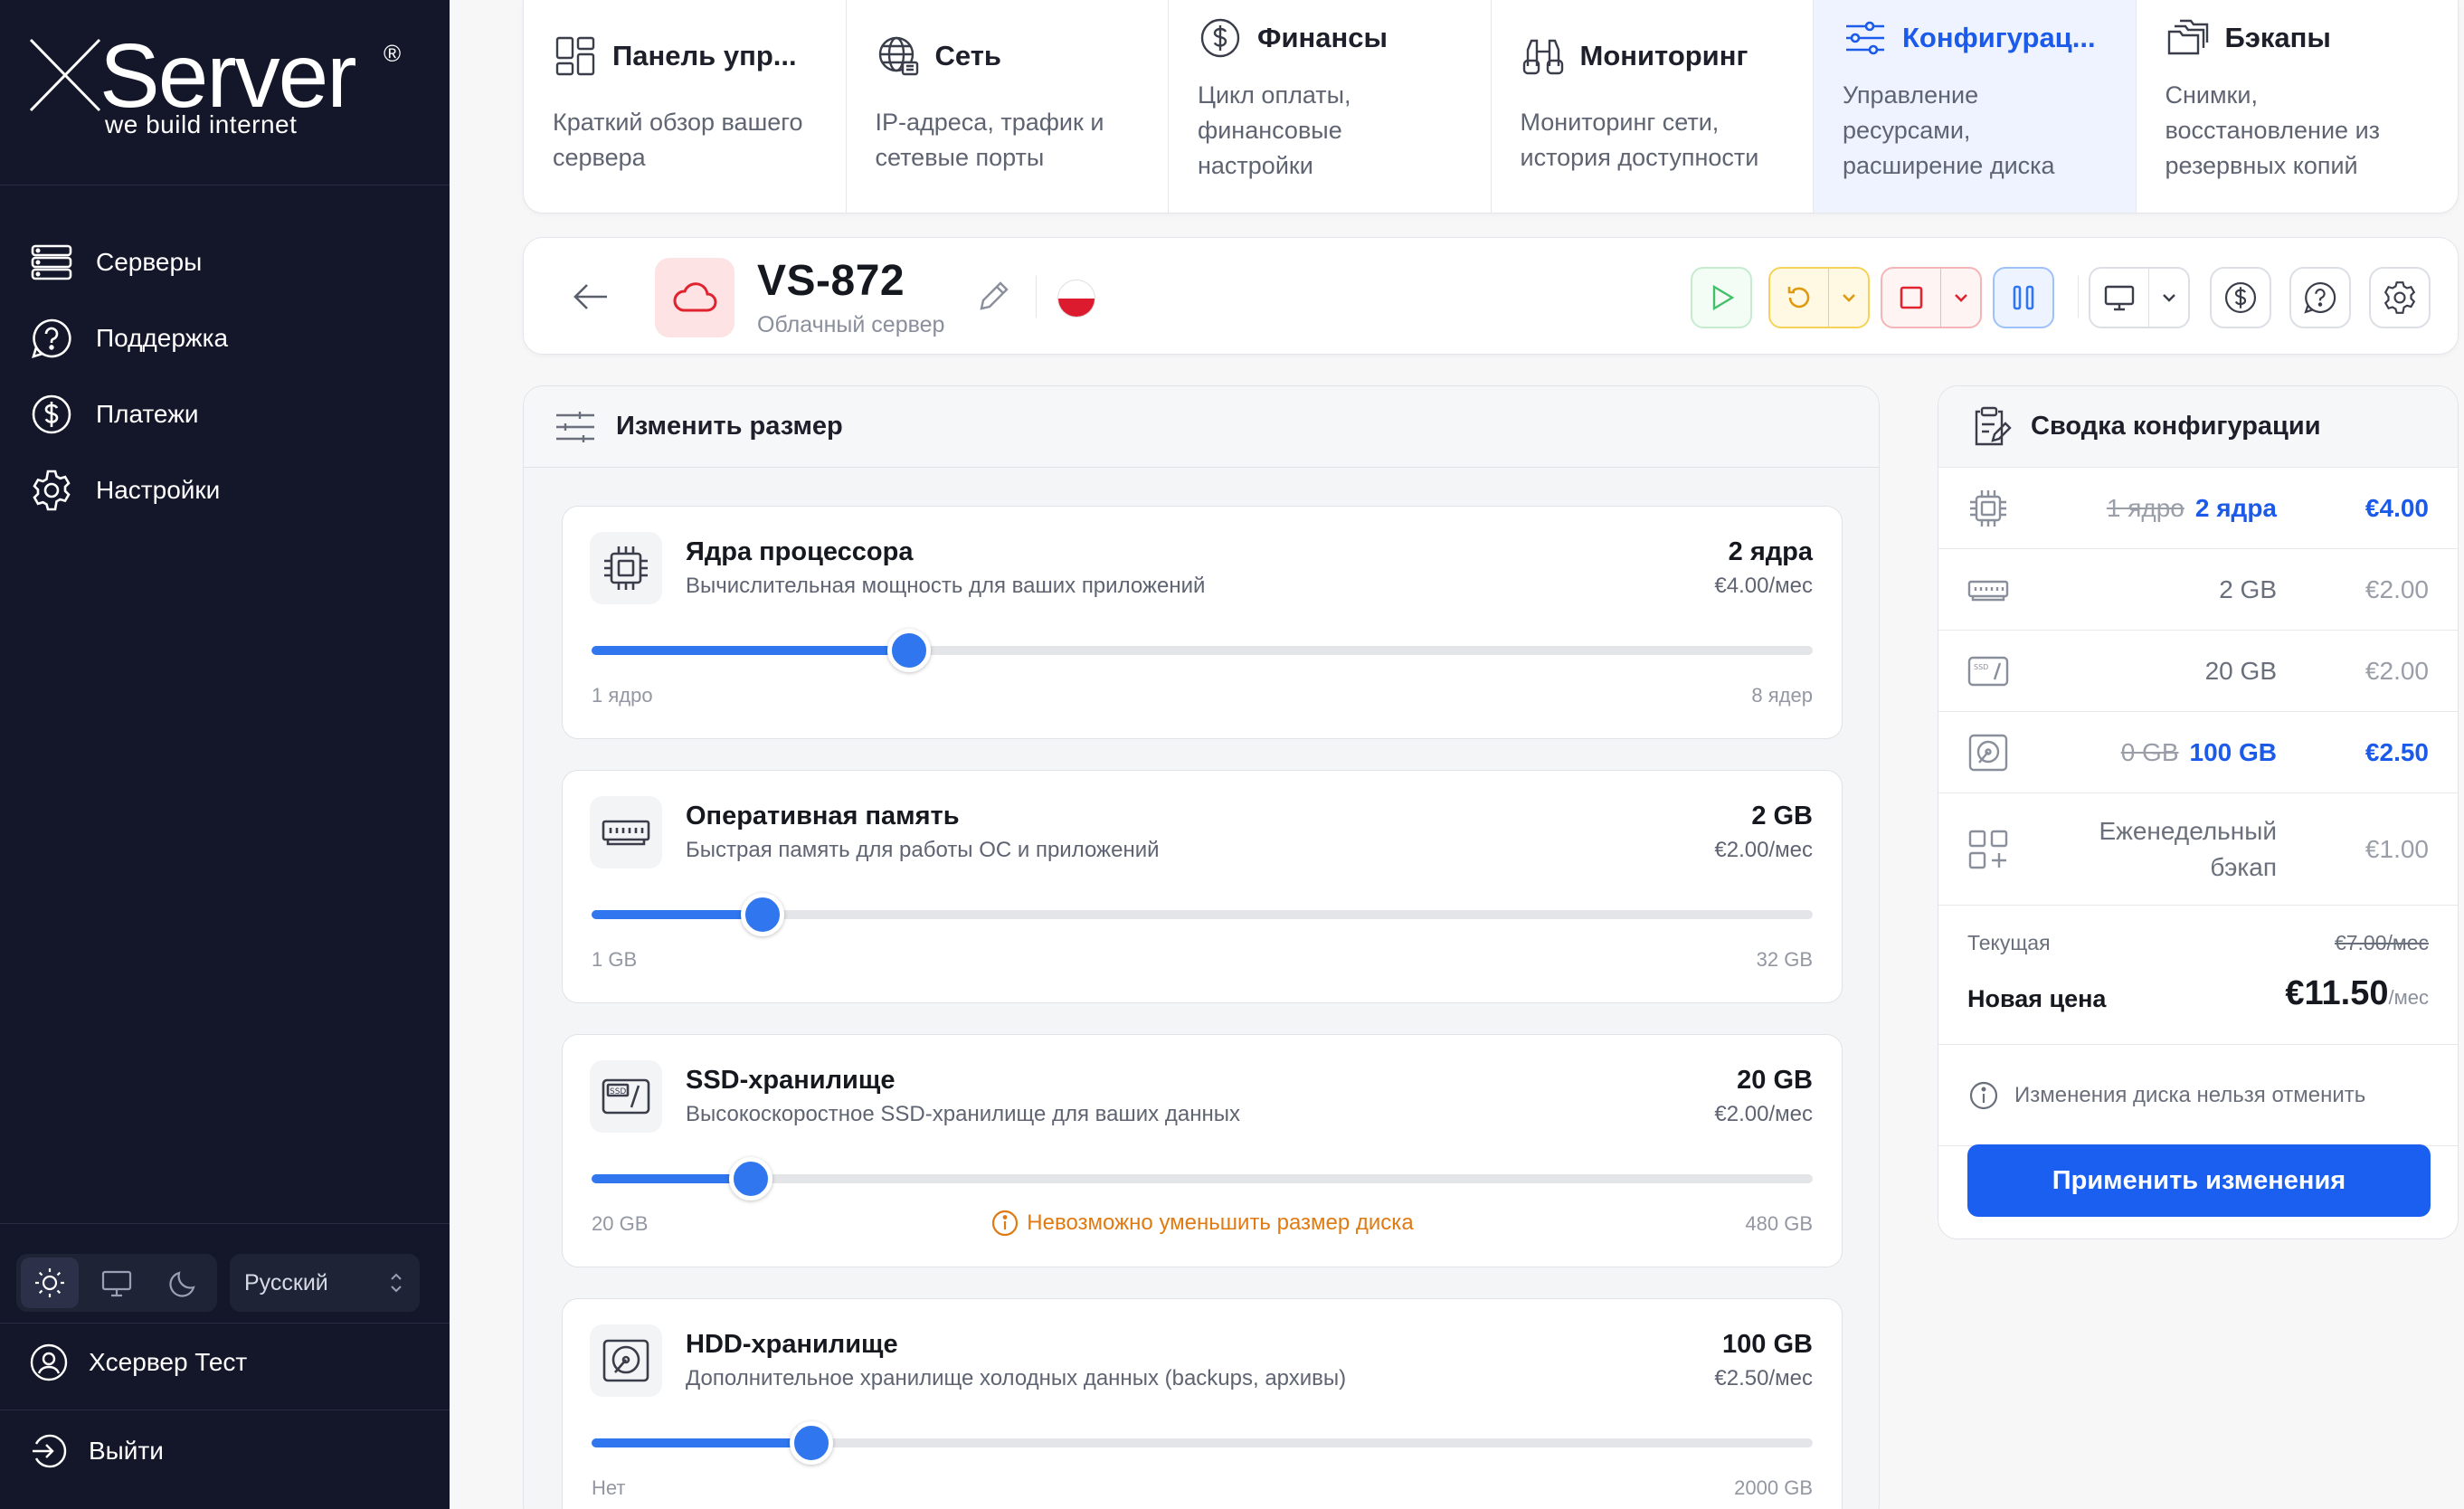 The height and width of the screenshot is (1509, 2464). What do you see at coordinates (1949, 130) in the screenshot?
I see `tab-description: Управление ресурсами, расширение диска` at bounding box center [1949, 130].